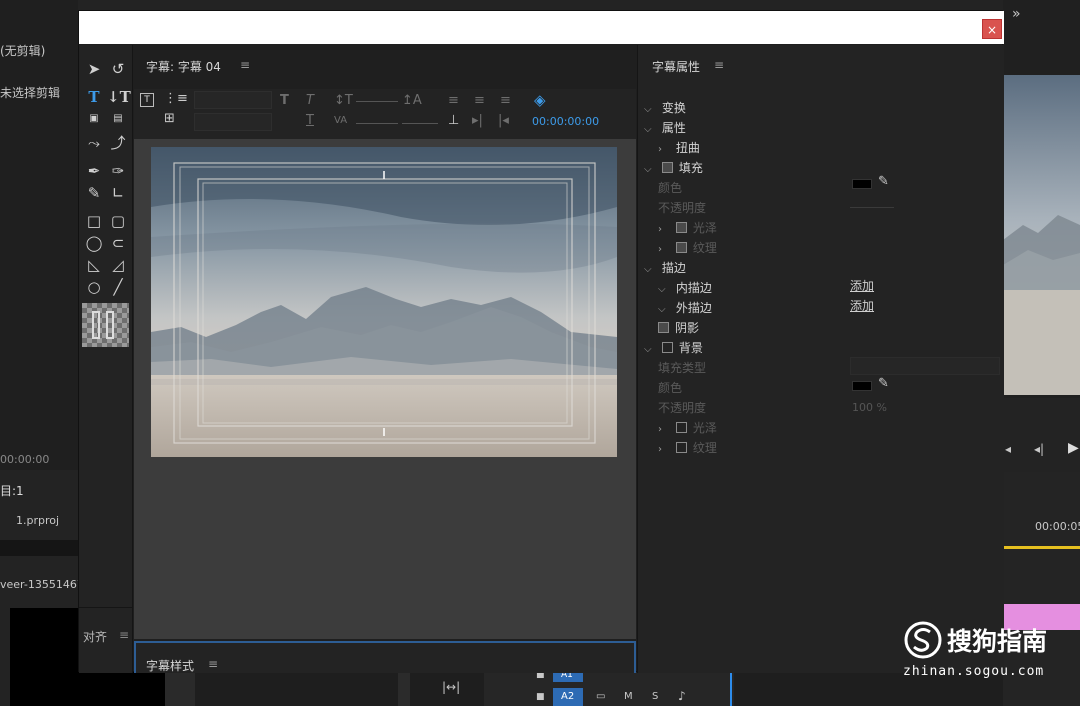 This screenshot has width=1080, height=706. Describe the element at coordinates (169, 118) in the screenshot. I see `tab-stops-icon: ⊞` at that location.